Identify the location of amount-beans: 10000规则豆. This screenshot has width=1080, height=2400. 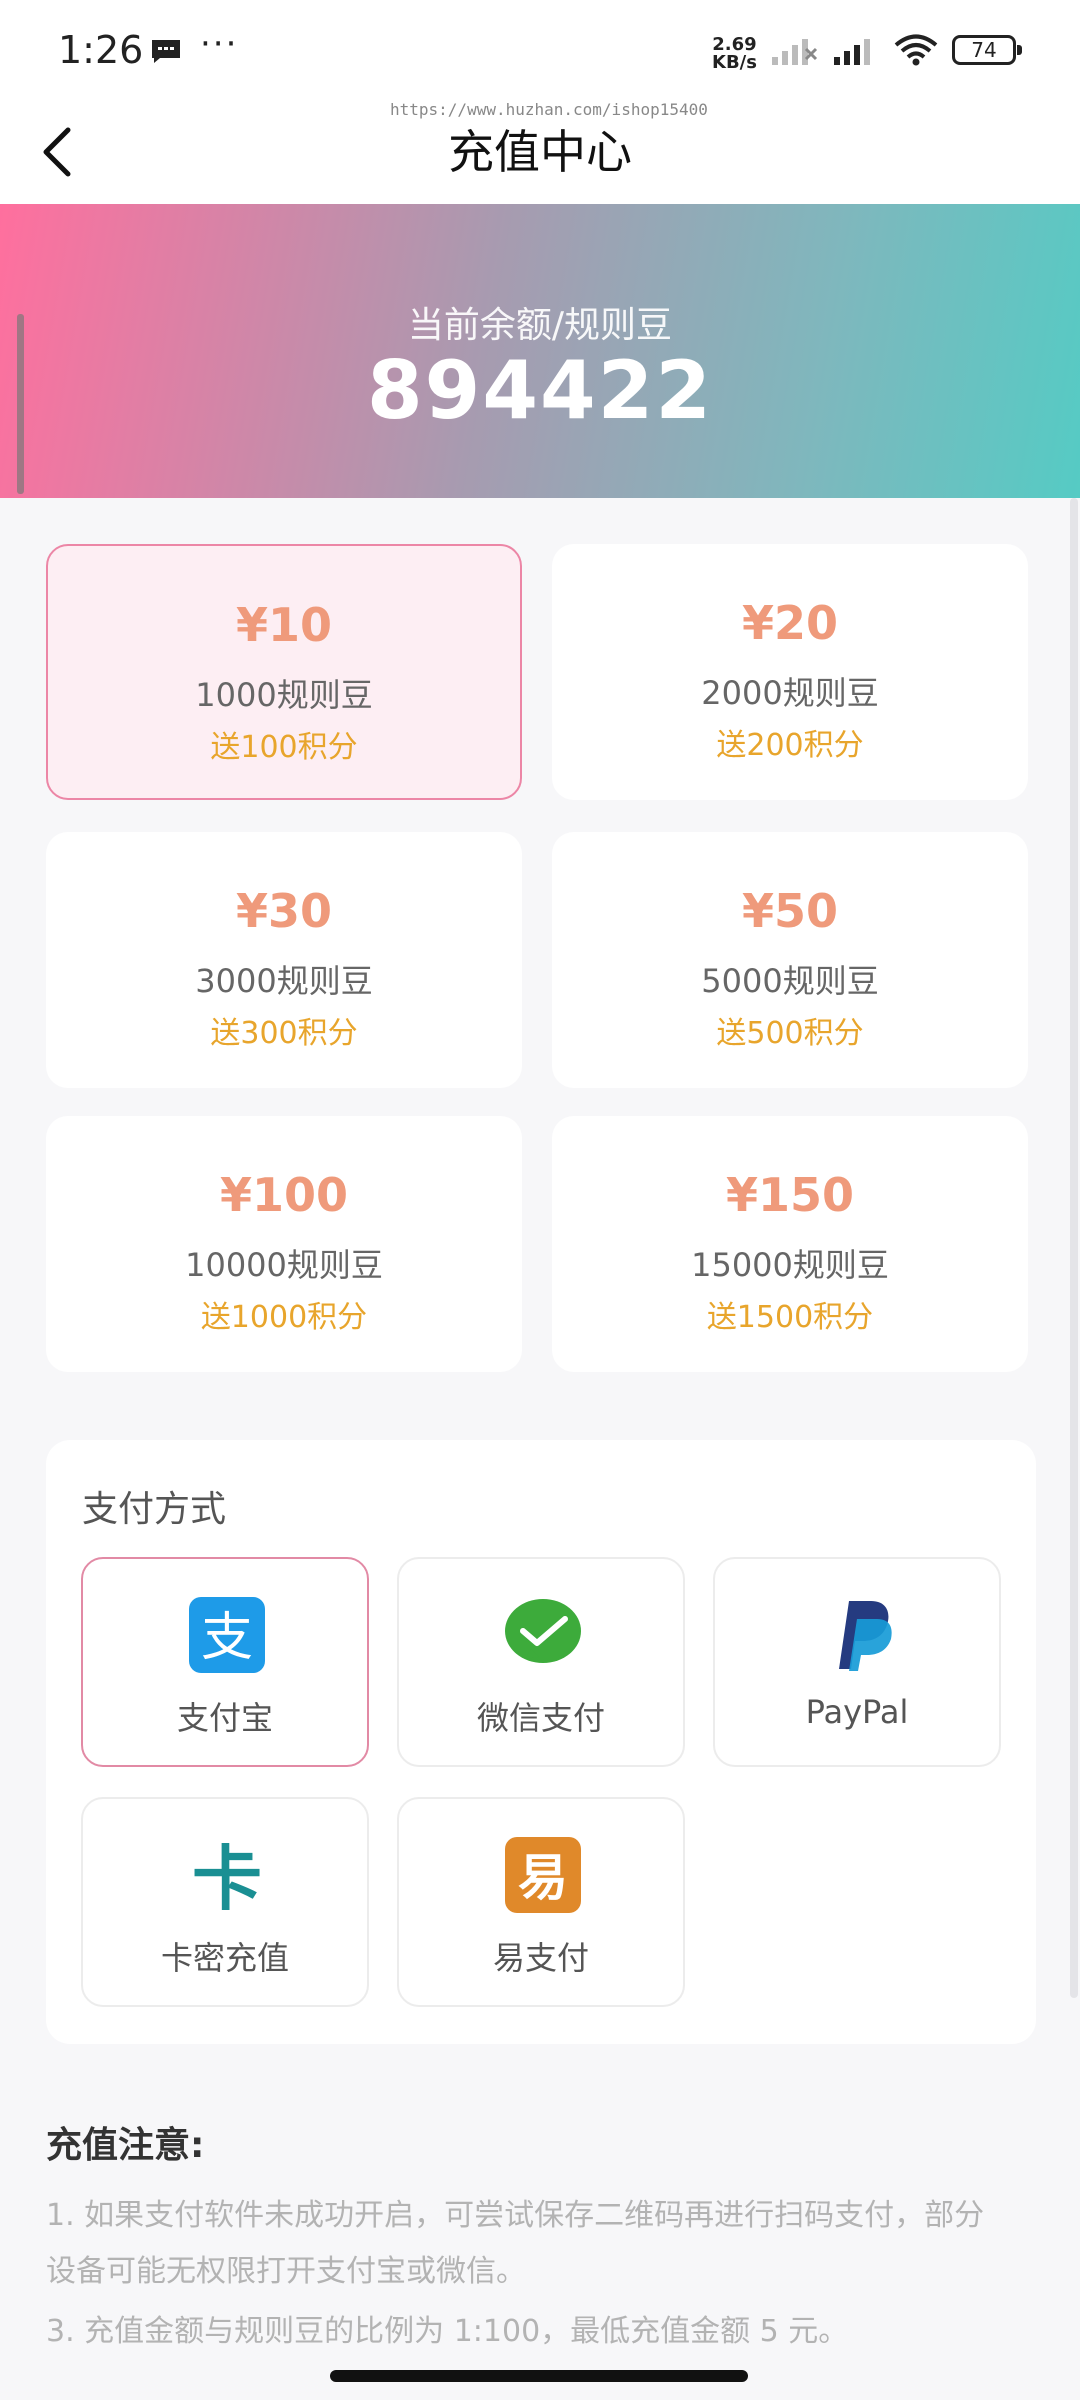
(284, 1265).